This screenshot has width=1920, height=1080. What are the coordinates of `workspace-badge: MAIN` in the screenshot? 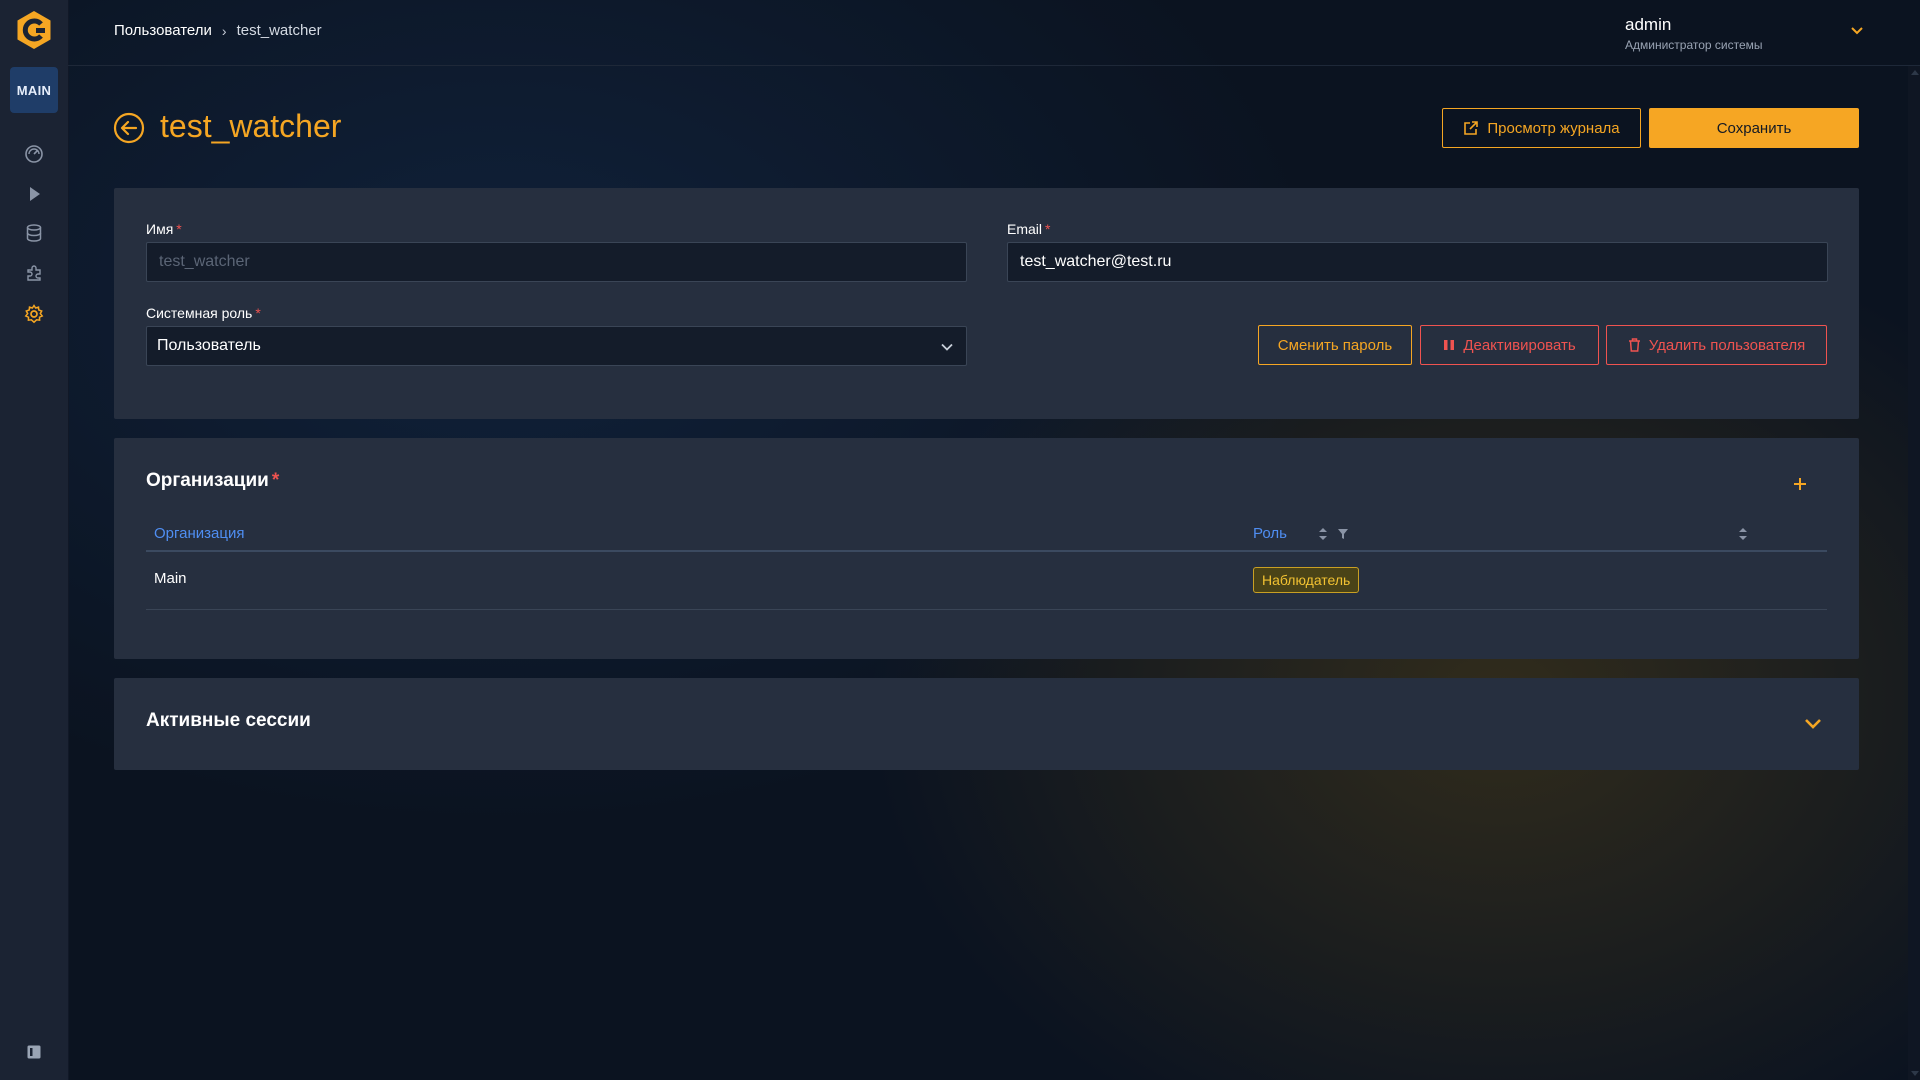 It's located at (34, 90).